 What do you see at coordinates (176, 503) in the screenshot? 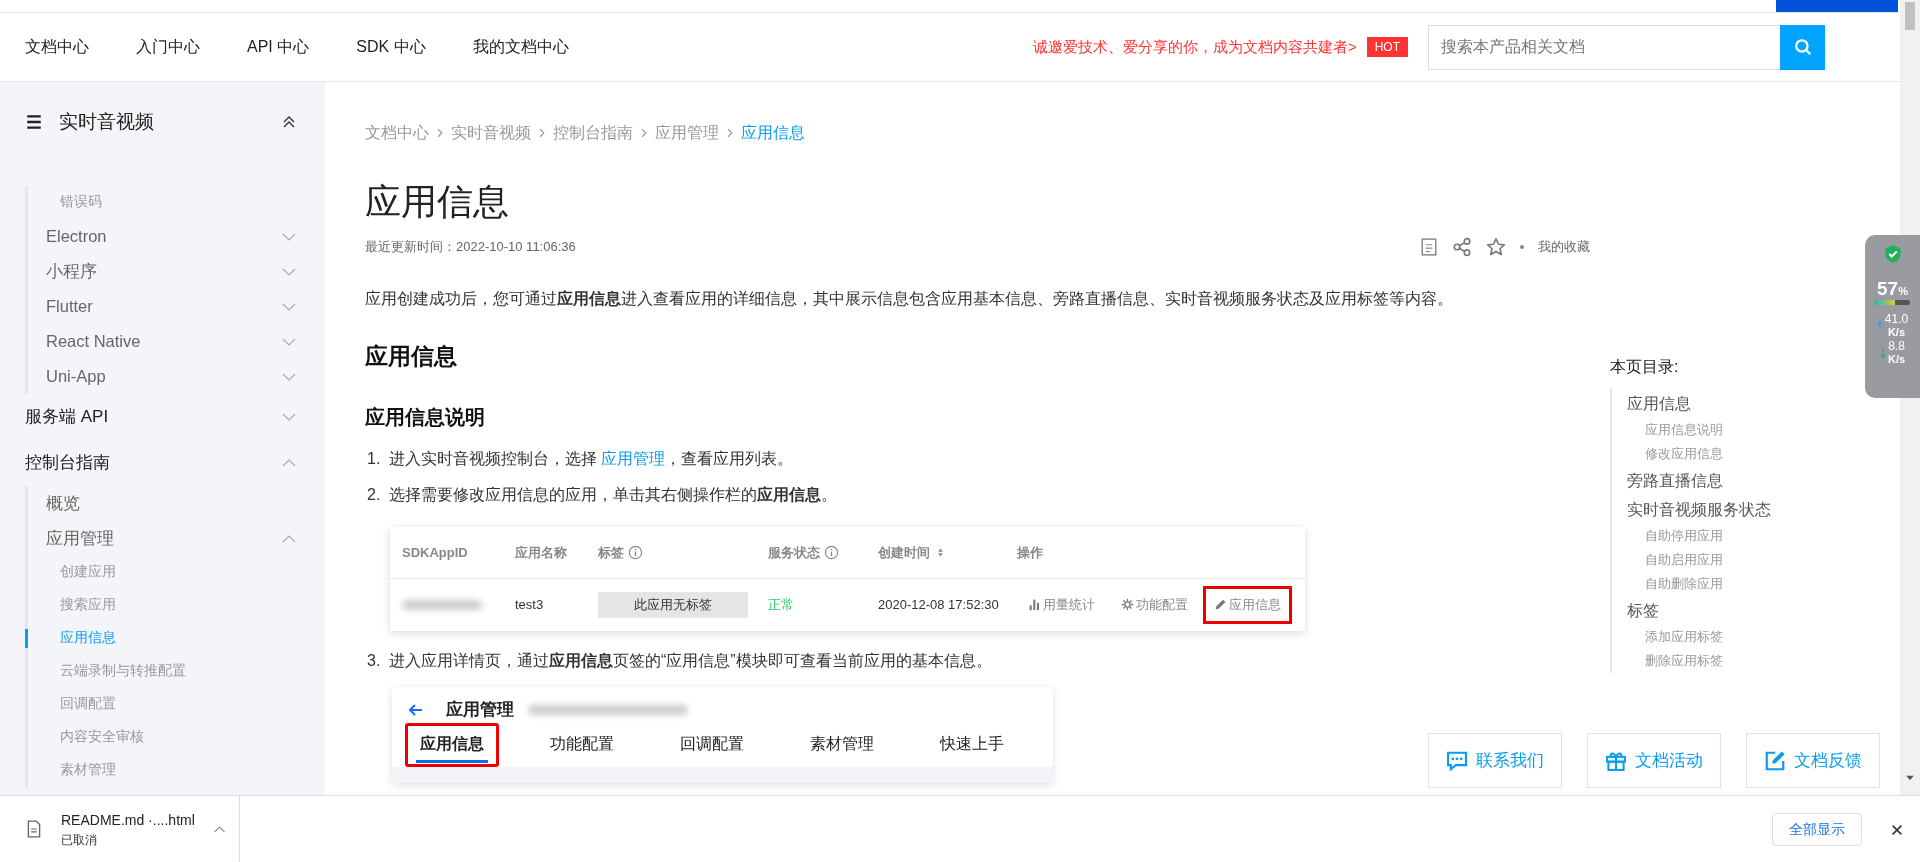
I see `sidebar-item: 概览` at bounding box center [176, 503].